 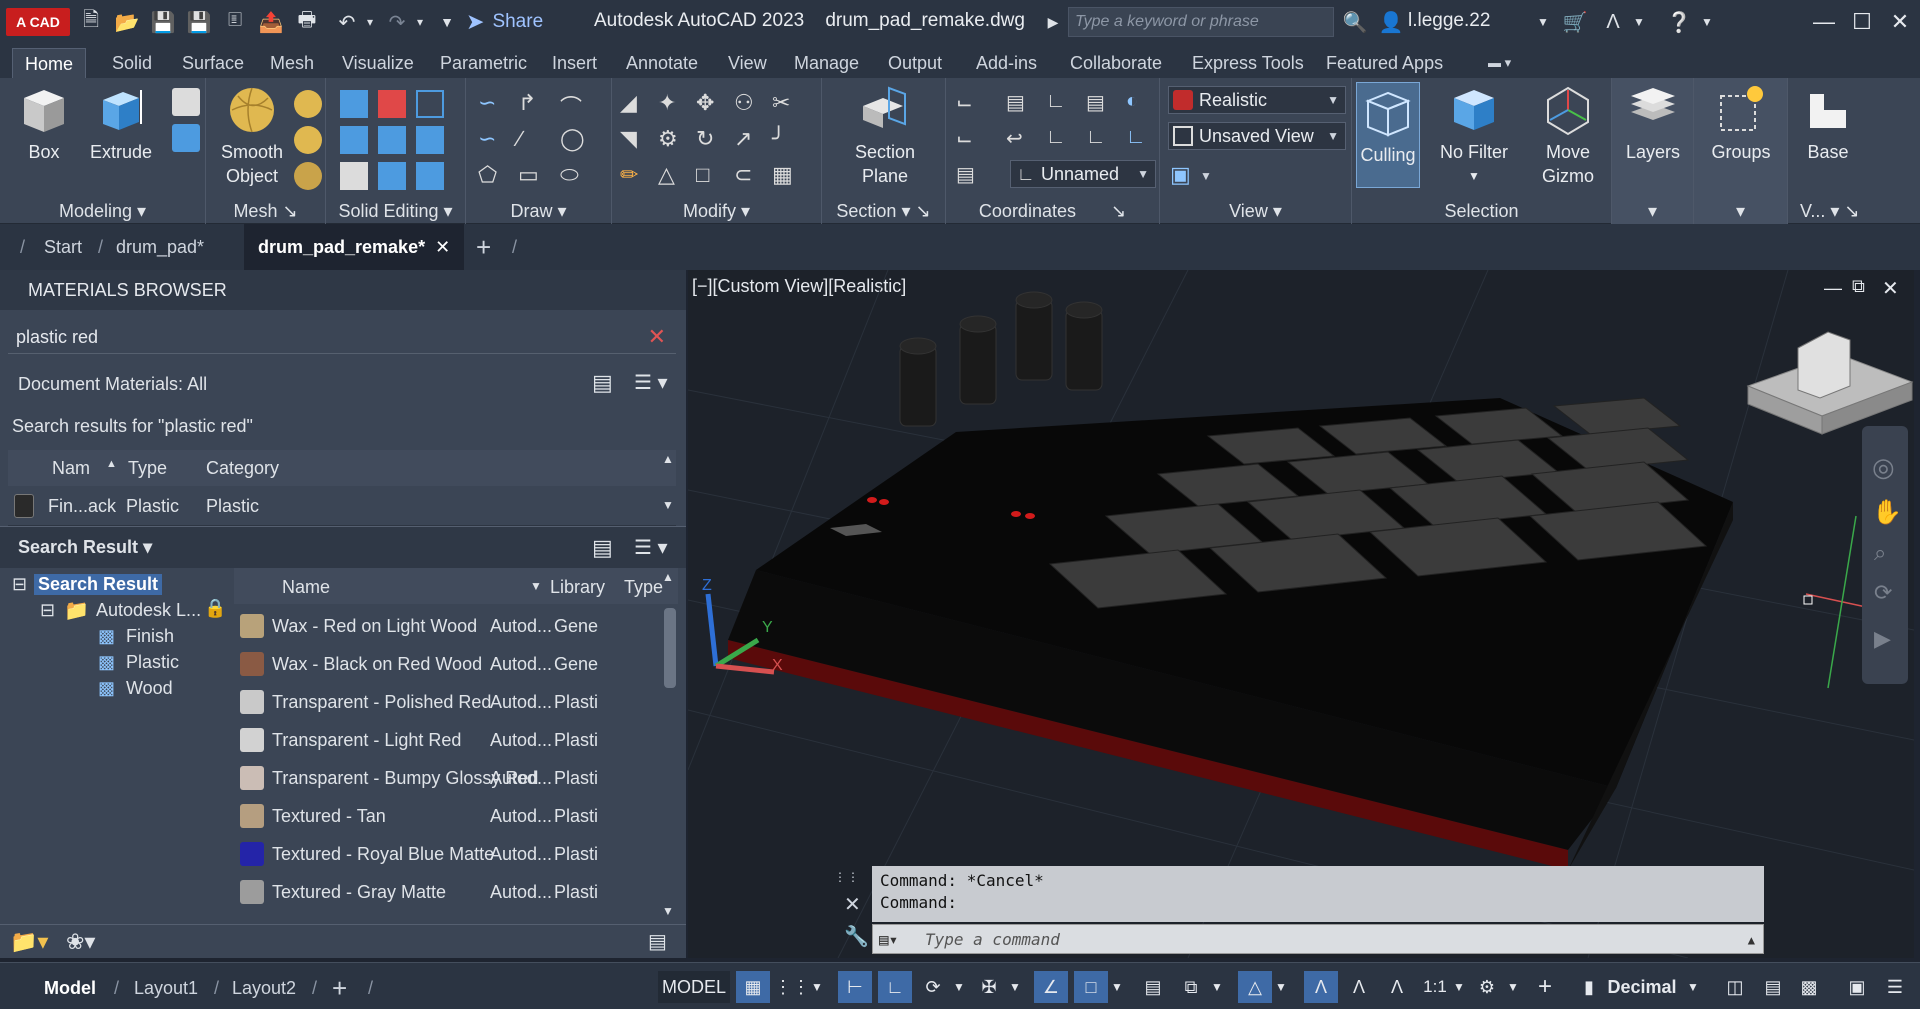 What do you see at coordinates (392, 104) in the screenshot?
I see `subtract-icon` at bounding box center [392, 104].